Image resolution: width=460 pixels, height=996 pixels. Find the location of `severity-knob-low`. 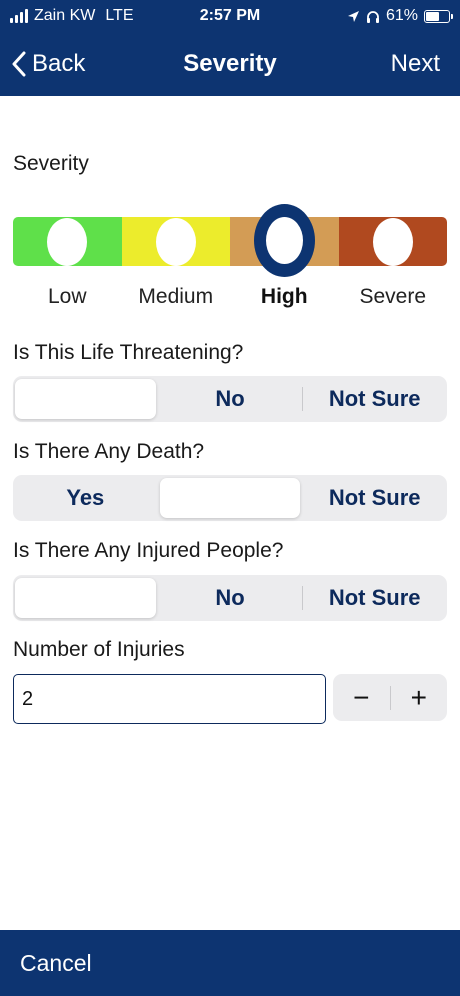

severity-knob-low is located at coordinates (67, 241).